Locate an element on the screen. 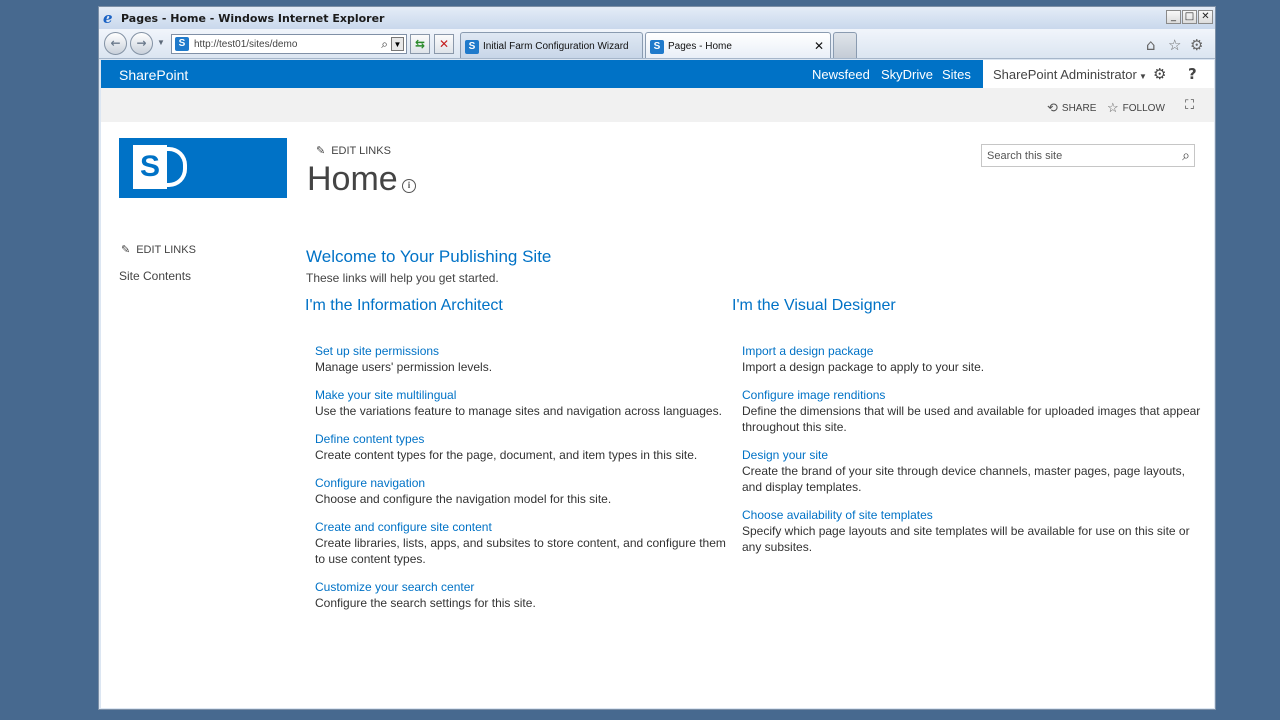 The height and width of the screenshot is (720, 1280). back-button: ← is located at coordinates (115, 43).